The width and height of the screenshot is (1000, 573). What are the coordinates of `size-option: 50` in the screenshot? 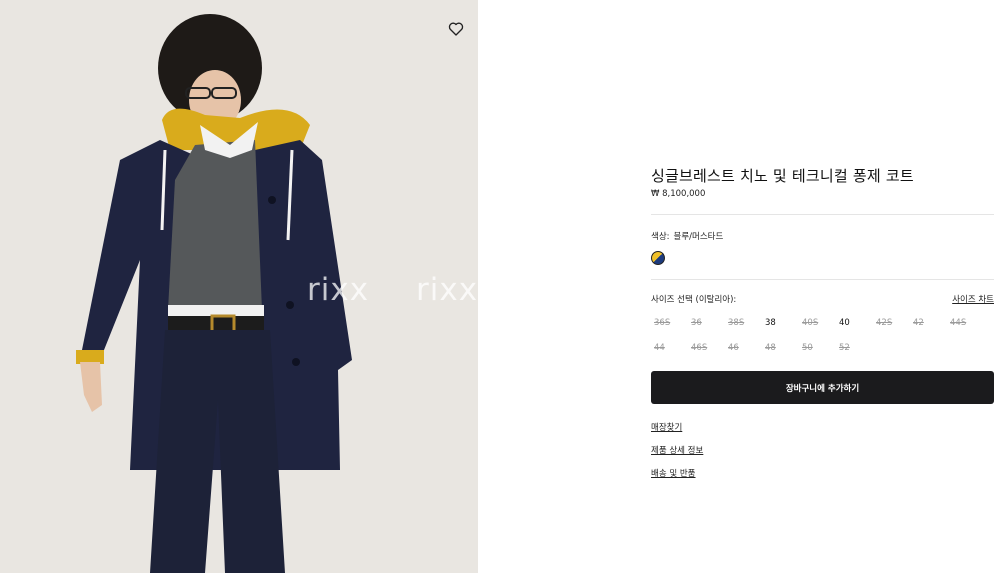 It's located at (807, 348).